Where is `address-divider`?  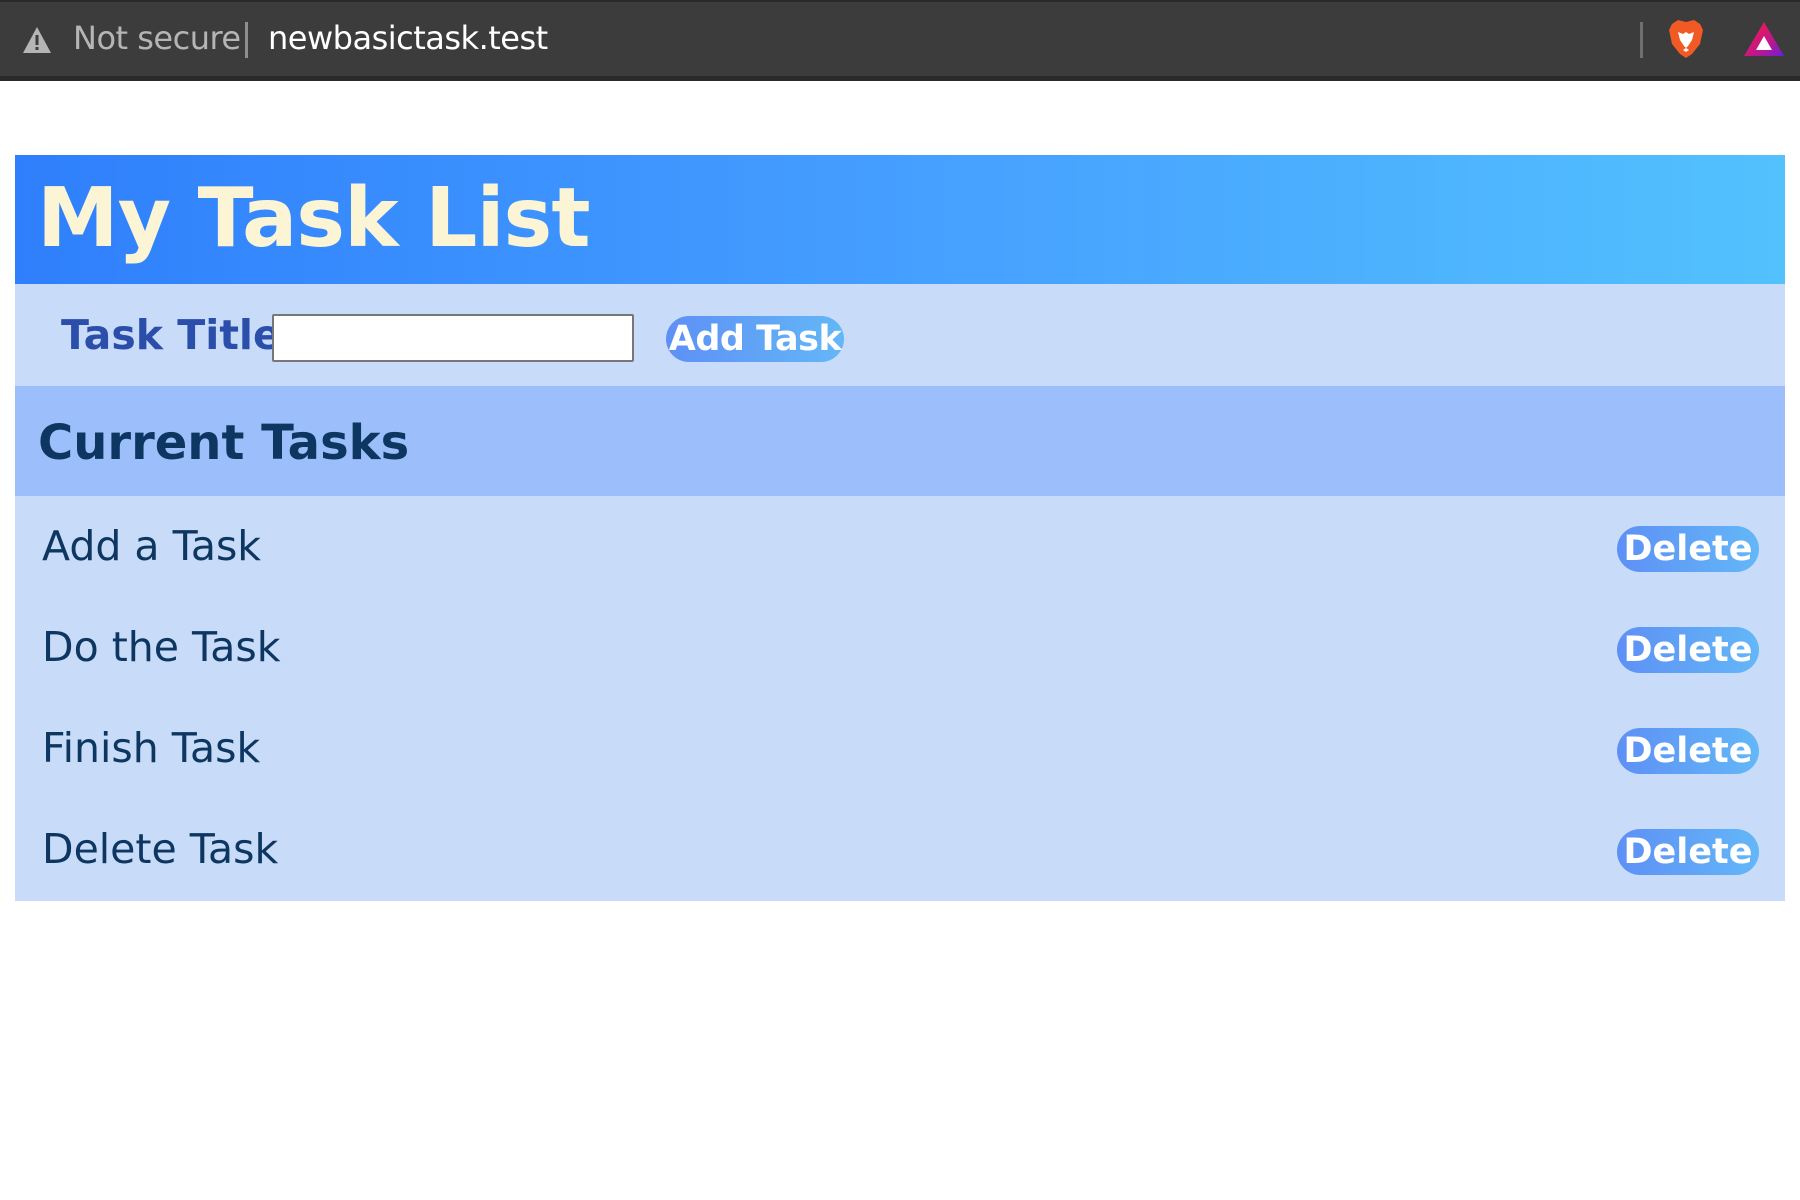
address-divider is located at coordinates (246, 40).